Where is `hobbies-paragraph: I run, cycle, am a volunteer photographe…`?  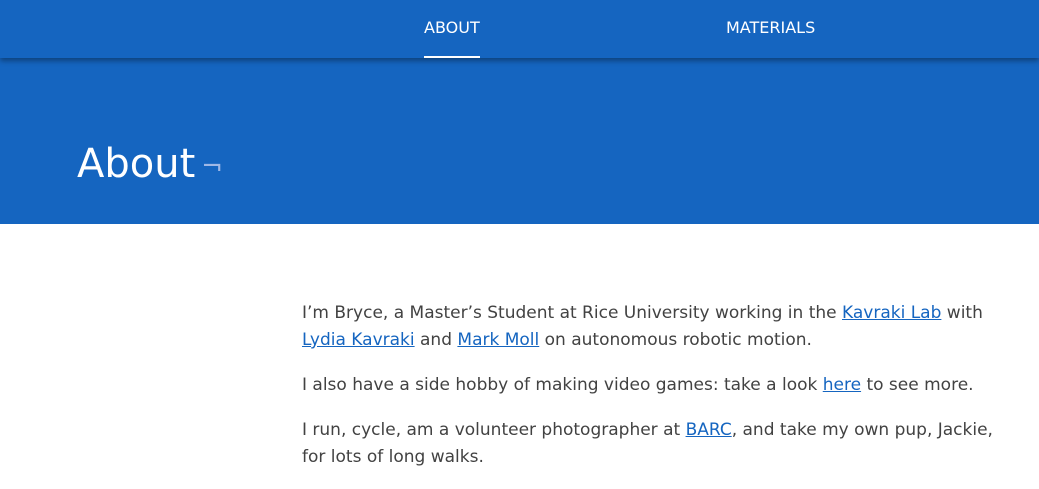 hobbies-paragraph: I run, cycle, am a volunteer photographe… is located at coordinates (658, 444).